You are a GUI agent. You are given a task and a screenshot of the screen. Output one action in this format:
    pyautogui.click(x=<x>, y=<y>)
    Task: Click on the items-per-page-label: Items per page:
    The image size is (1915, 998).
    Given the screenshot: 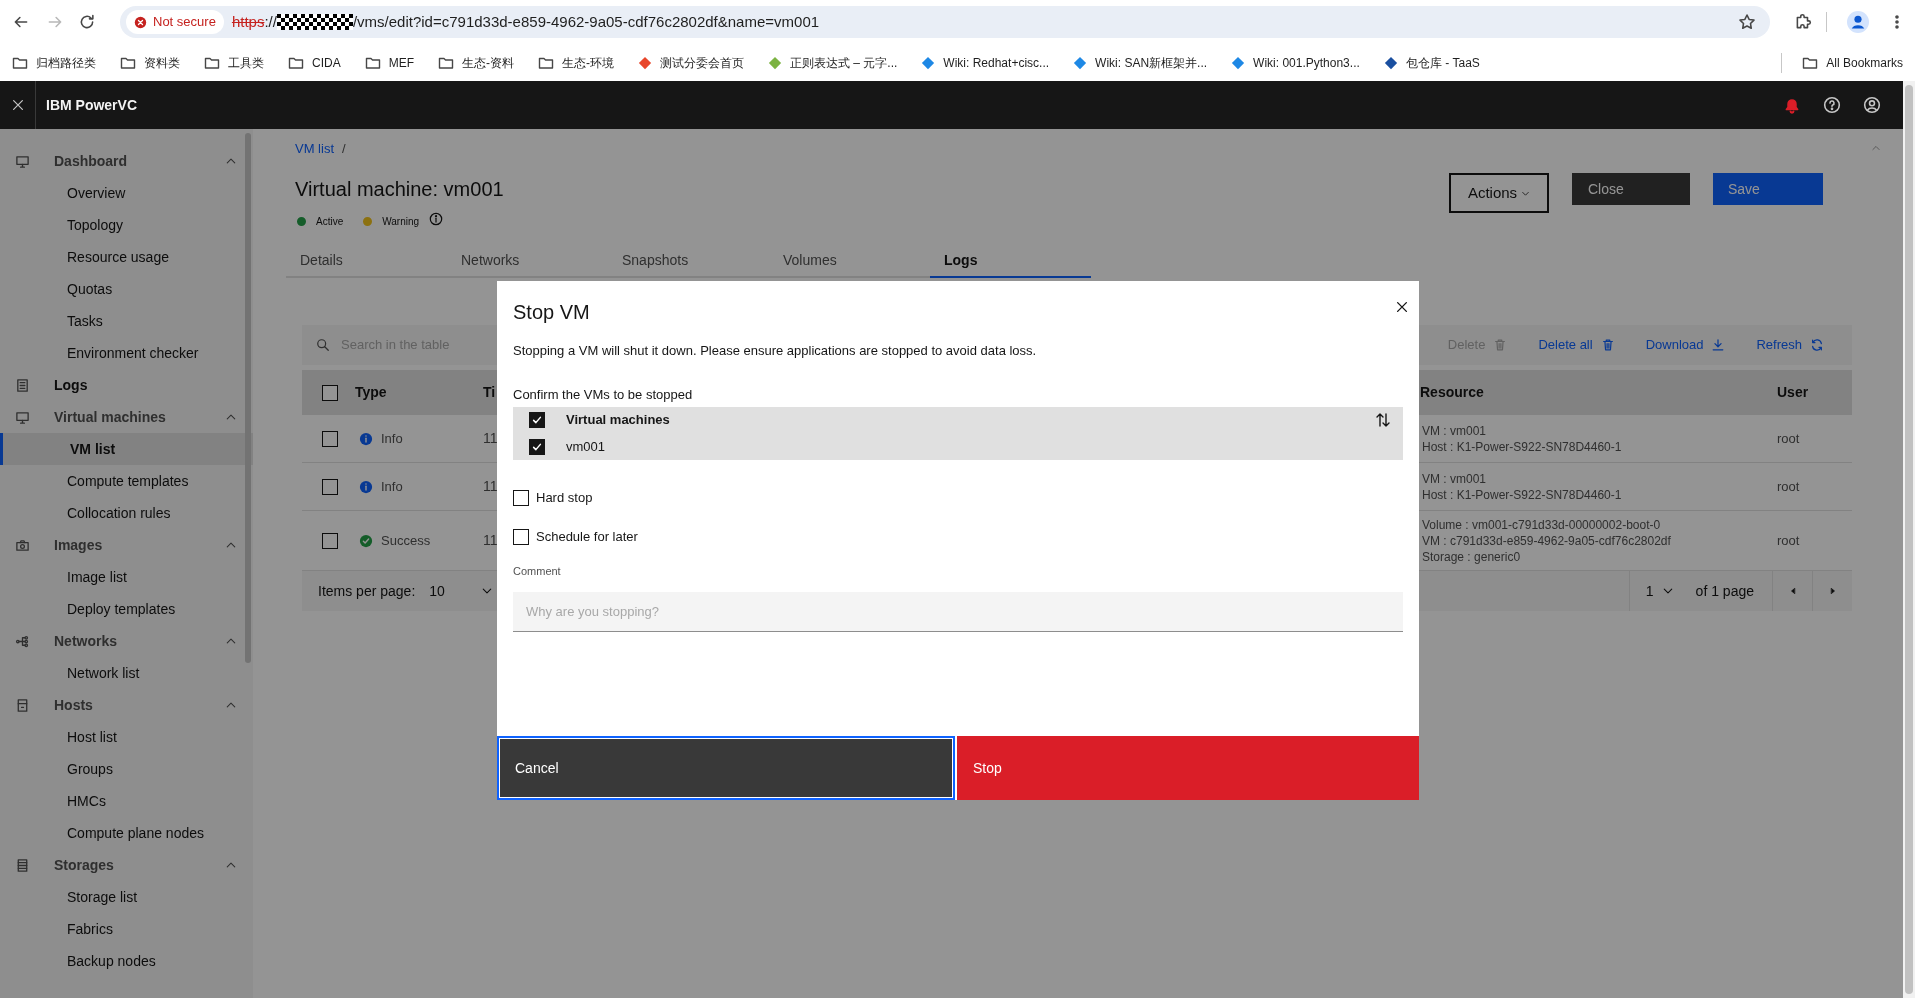 What is the action you would take?
    pyautogui.click(x=367, y=591)
    